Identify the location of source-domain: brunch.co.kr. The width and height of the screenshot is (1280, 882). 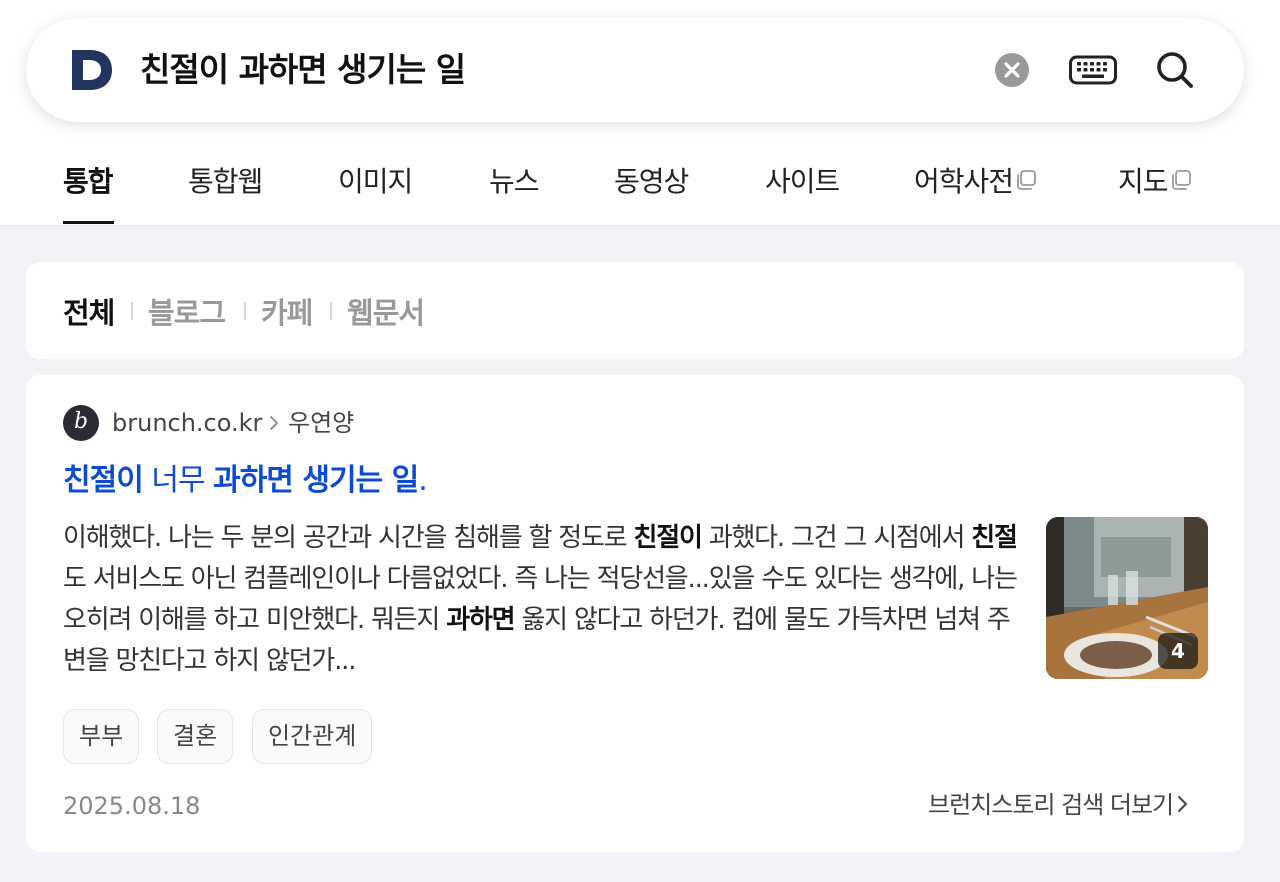
(187, 423).